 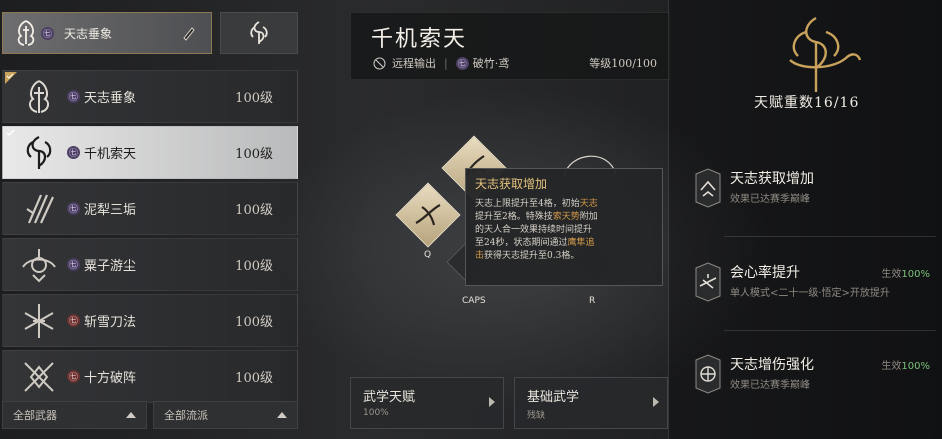 What do you see at coordinates (588, 204) in the screenshot?
I see `tooltip-keyword: 天志` at bounding box center [588, 204].